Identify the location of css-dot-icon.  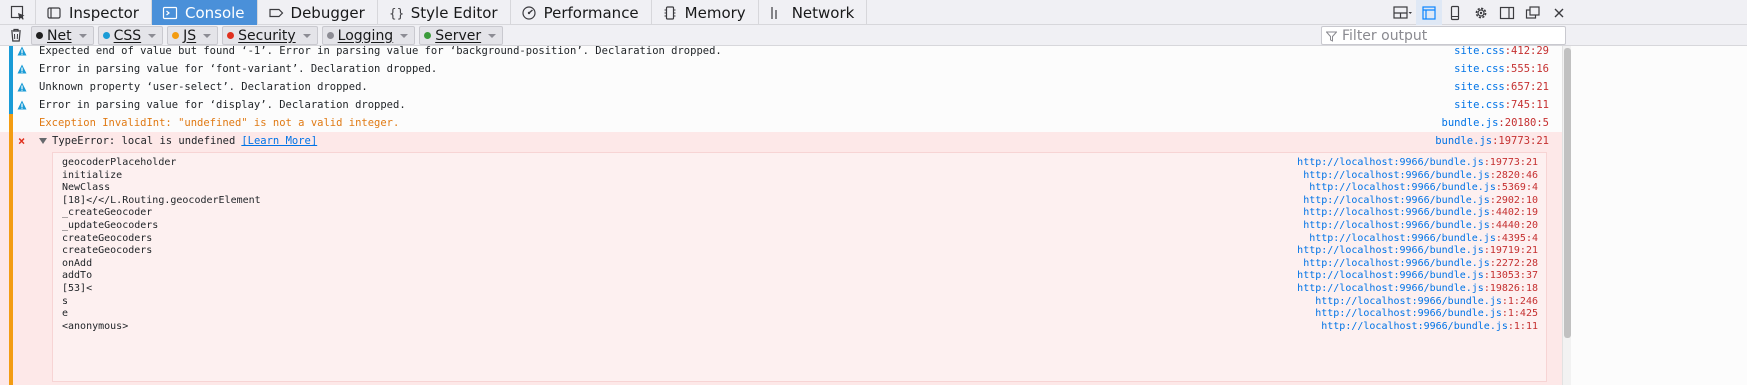
(106, 35).